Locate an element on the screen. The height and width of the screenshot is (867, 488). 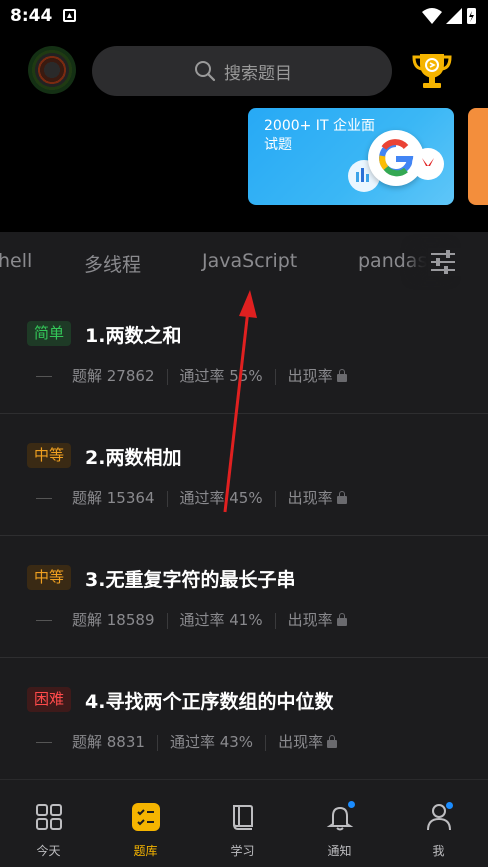
nav-problems: 题库 is located at coordinates (145, 823).